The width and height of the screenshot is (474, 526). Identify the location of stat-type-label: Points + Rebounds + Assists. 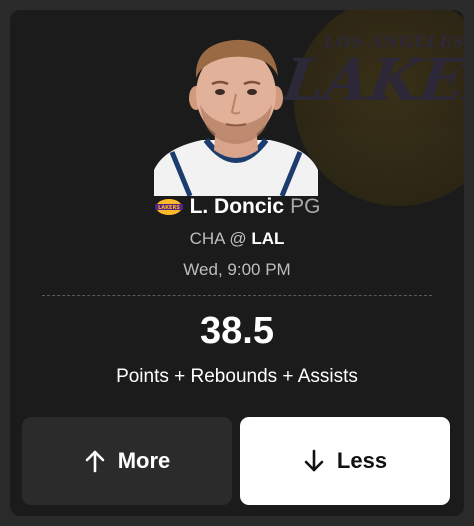
(237, 376).